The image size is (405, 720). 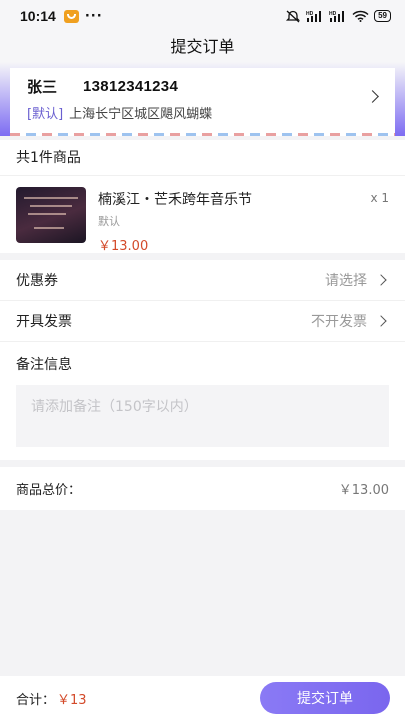 I want to click on default-address-tag: [默认], so click(x=45, y=114).